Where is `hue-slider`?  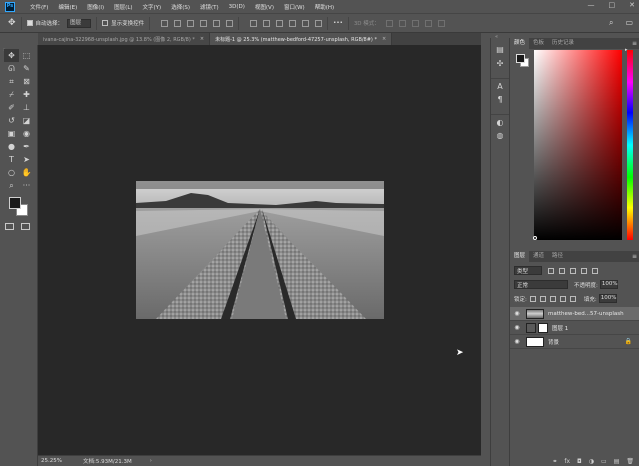 hue-slider is located at coordinates (630, 145).